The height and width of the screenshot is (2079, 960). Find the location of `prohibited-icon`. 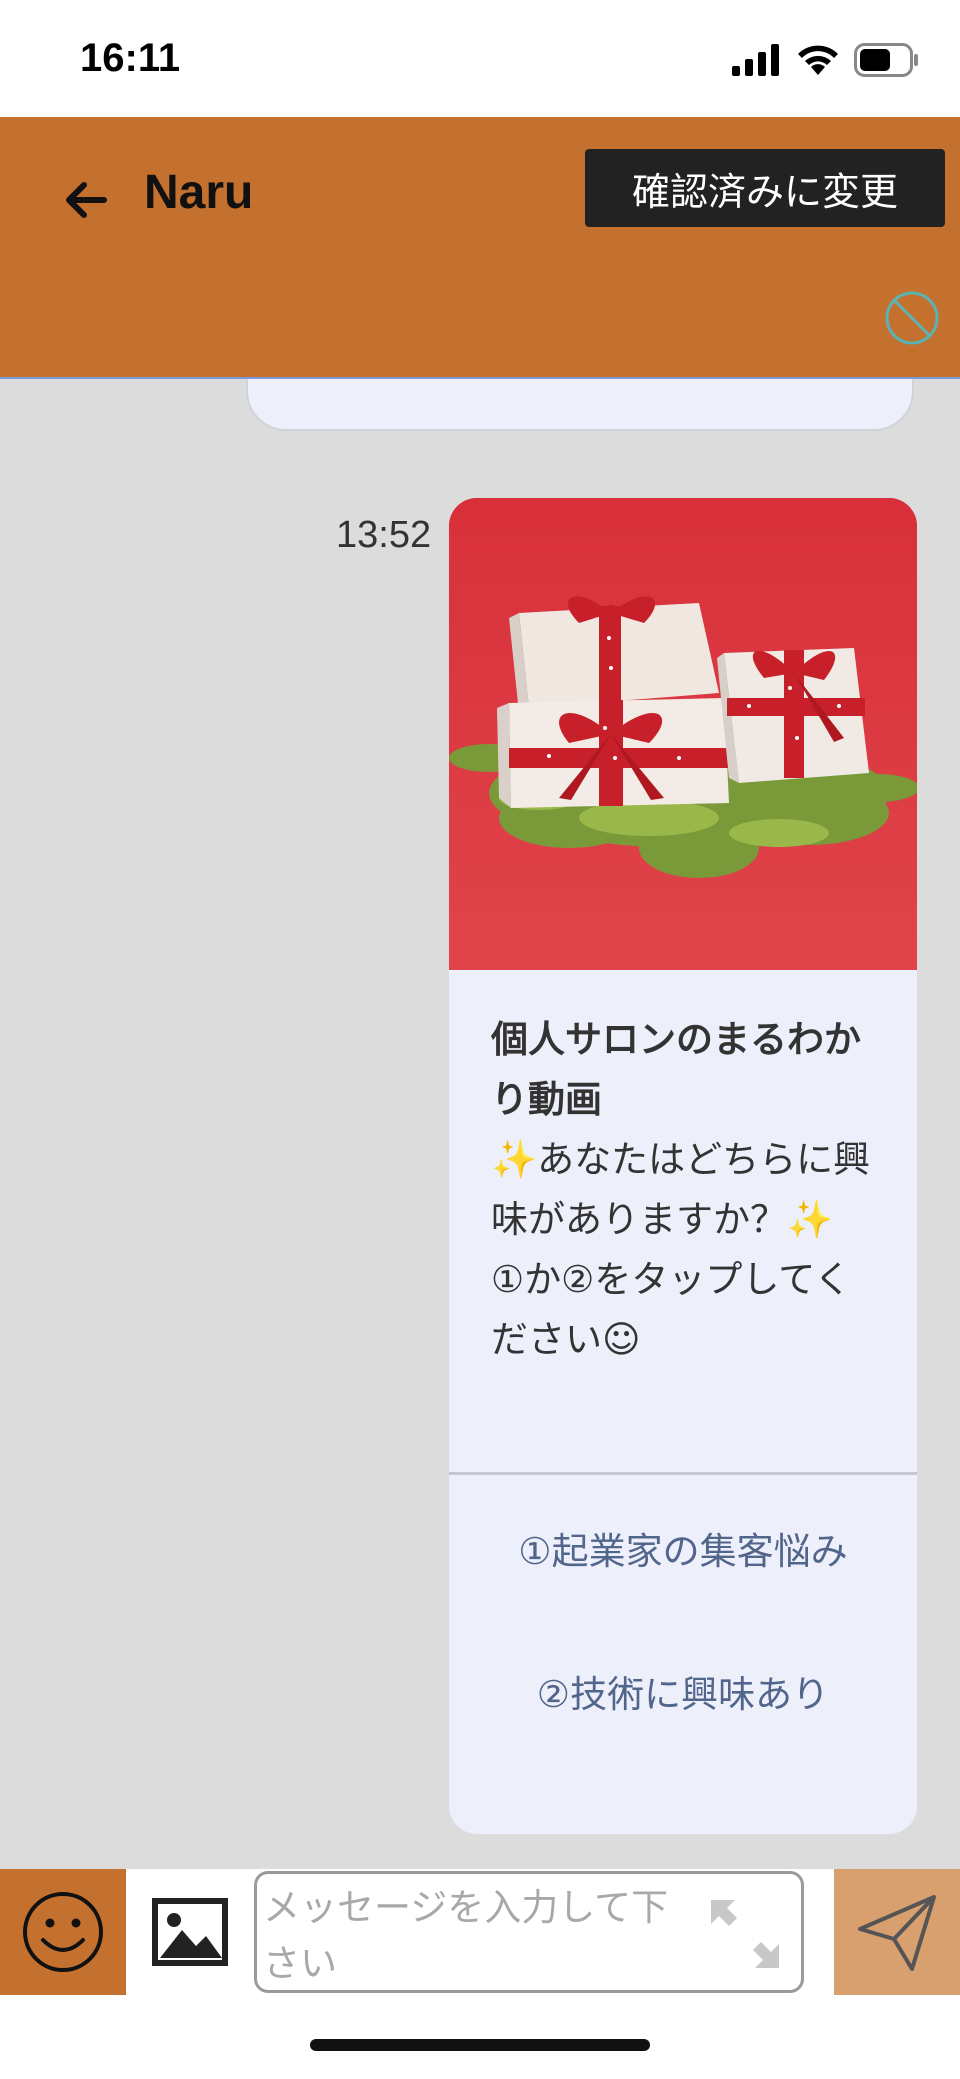

prohibited-icon is located at coordinates (912, 318).